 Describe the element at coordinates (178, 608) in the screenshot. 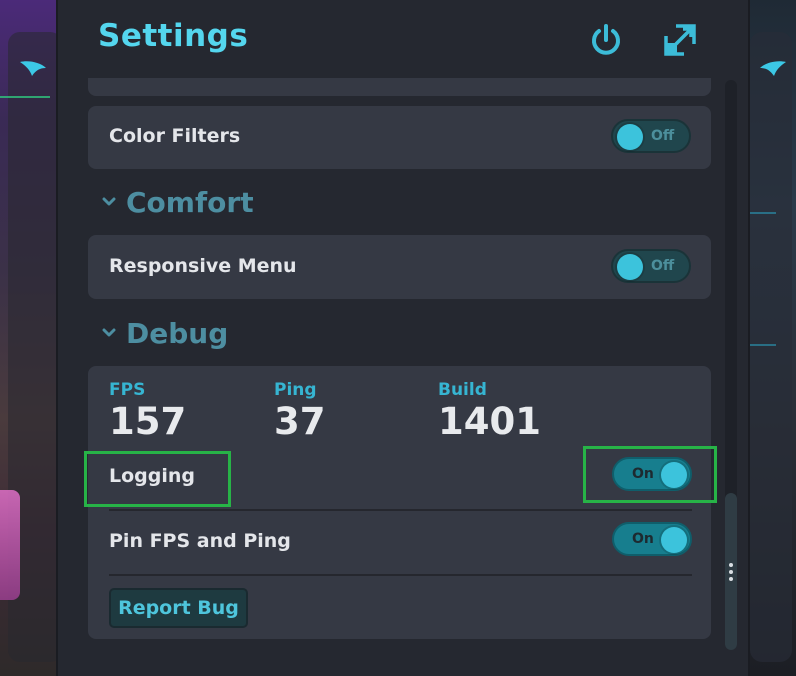

I see `report-bug-button: Report Bug` at that location.